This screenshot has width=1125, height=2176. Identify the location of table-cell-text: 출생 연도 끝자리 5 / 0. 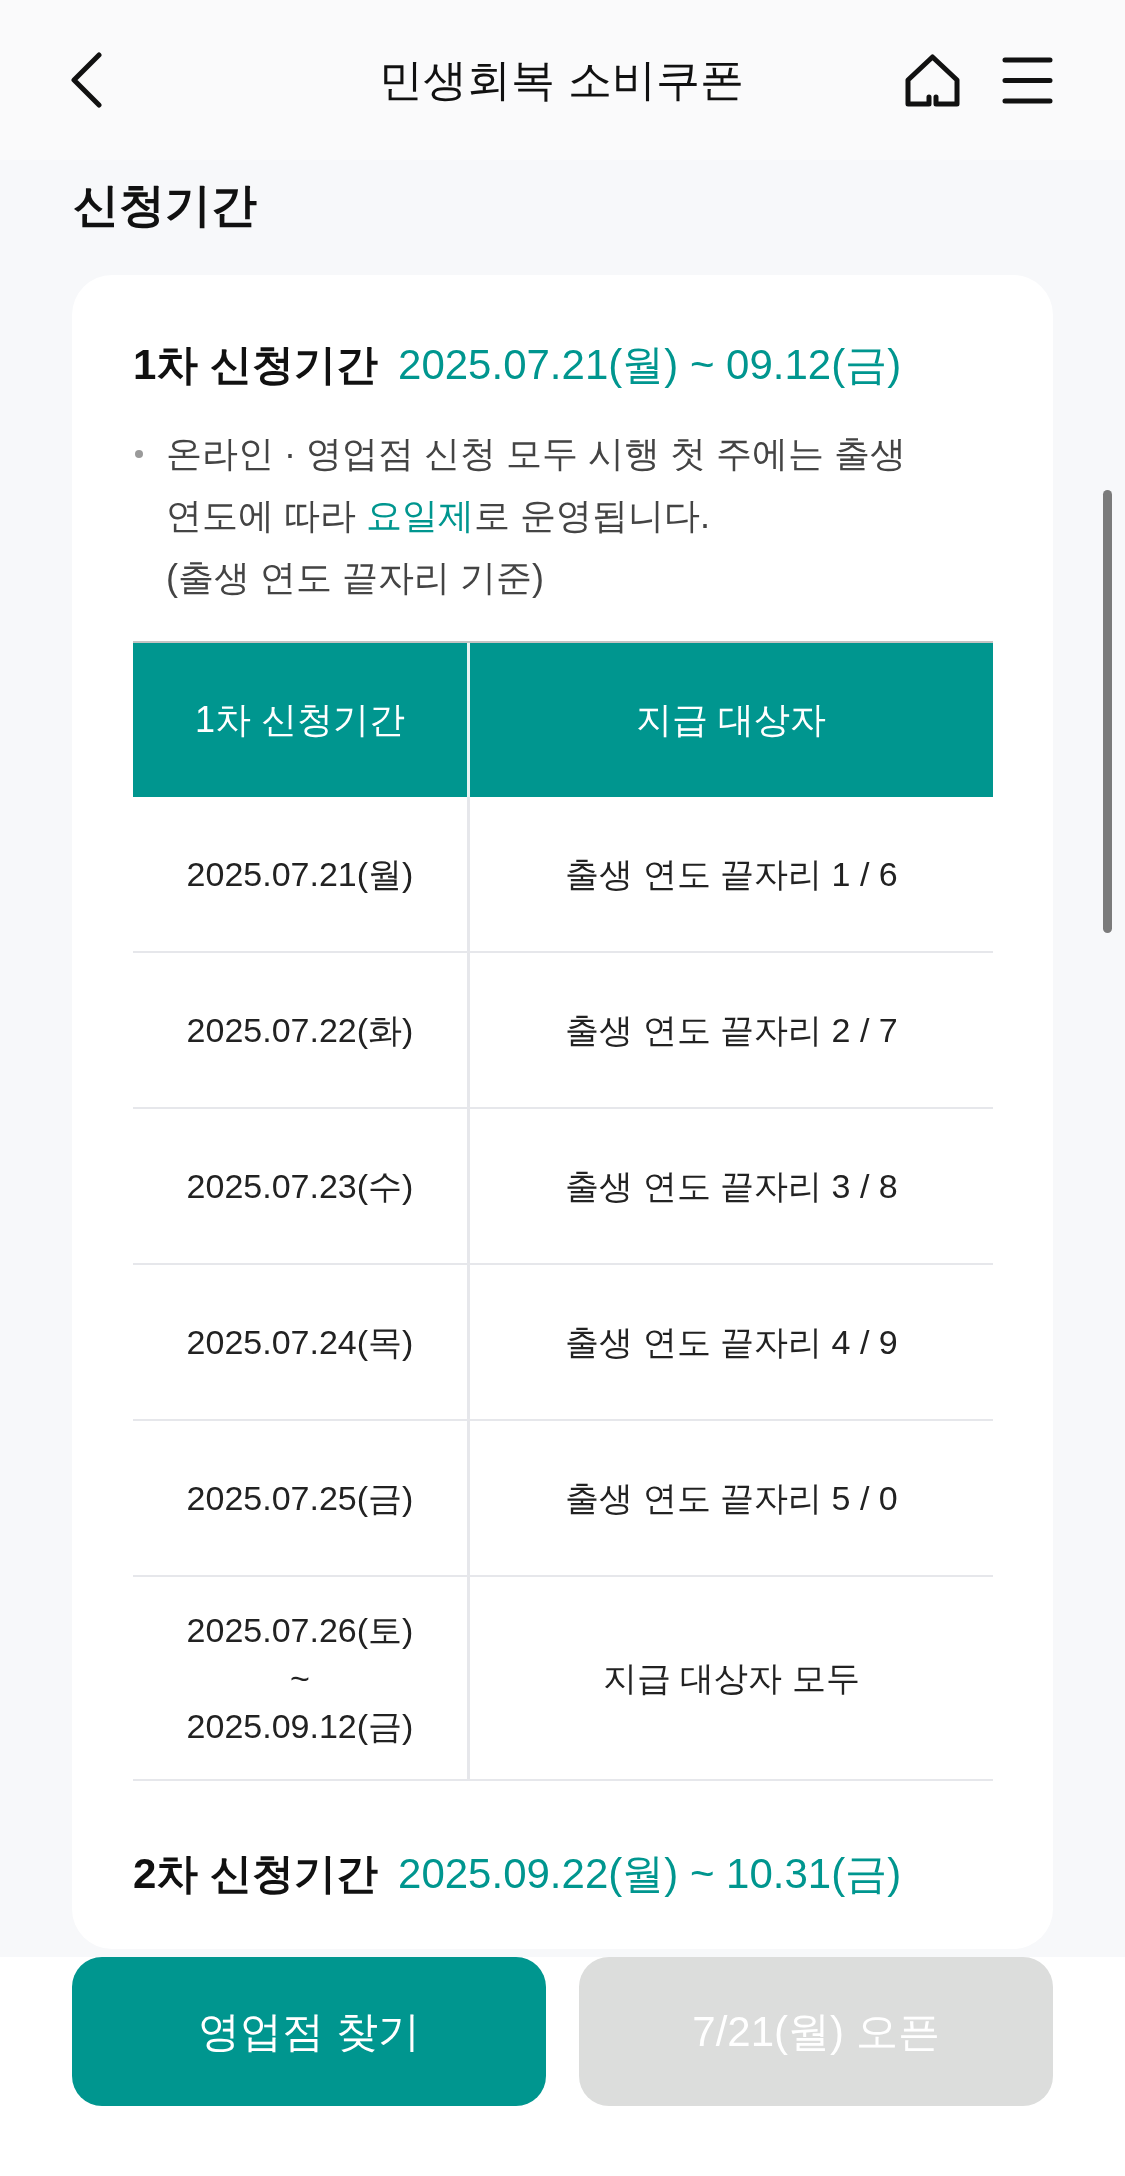
(731, 1498).